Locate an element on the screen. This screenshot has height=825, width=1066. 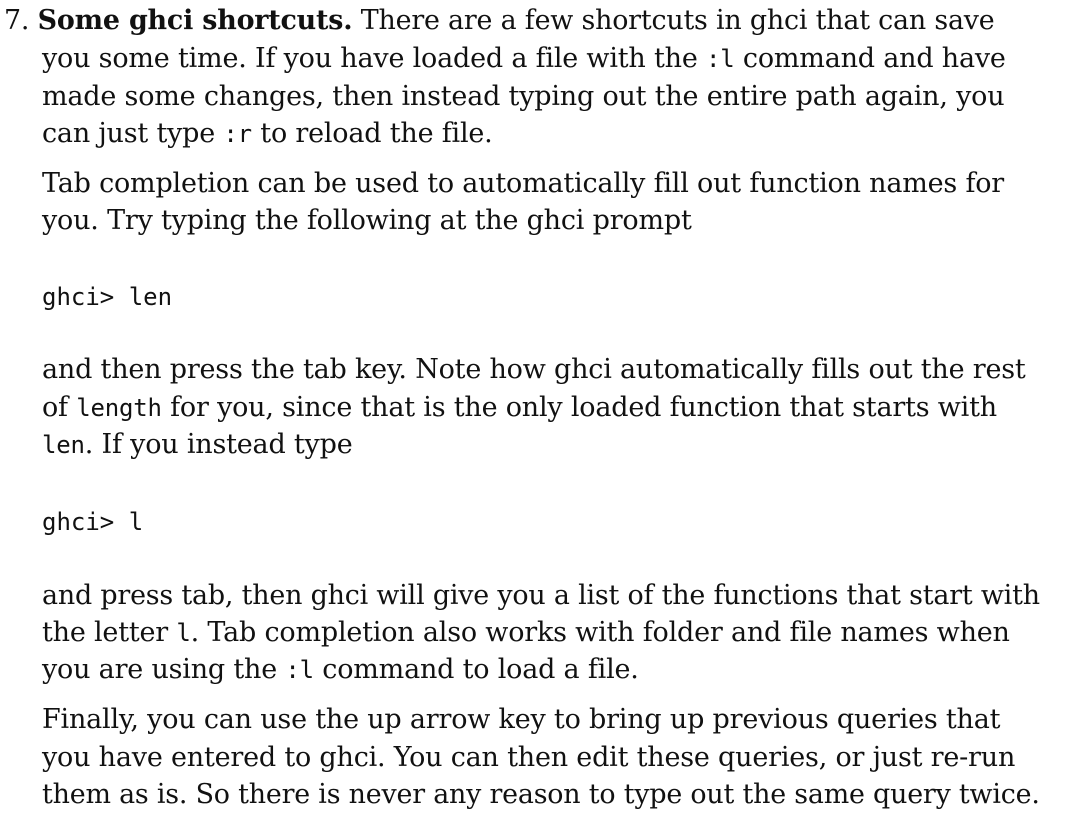
paragraph-text: can just type is located at coordinates (129, 133).